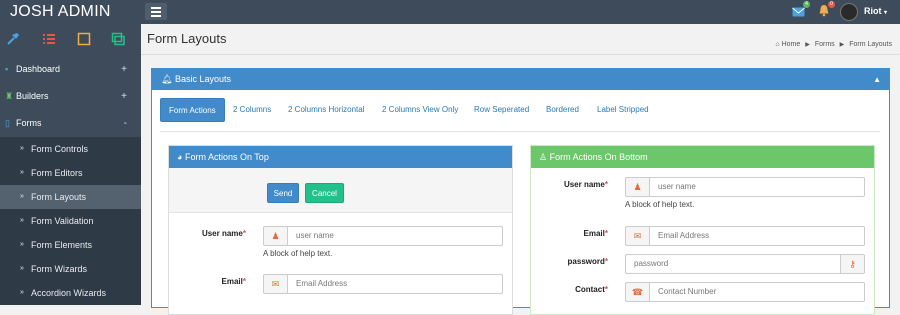 Image resolution: width=900 pixels, height=315 pixels. What do you see at coordinates (702, 157) in the screenshot?
I see `sub-panel-header: ♙ Form Actions On Bottom` at bounding box center [702, 157].